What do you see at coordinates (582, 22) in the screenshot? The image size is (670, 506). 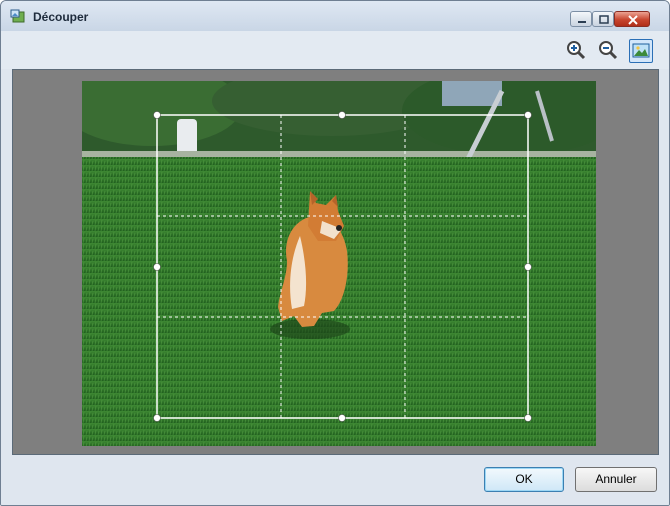 I see `minimize-icon` at bounding box center [582, 22].